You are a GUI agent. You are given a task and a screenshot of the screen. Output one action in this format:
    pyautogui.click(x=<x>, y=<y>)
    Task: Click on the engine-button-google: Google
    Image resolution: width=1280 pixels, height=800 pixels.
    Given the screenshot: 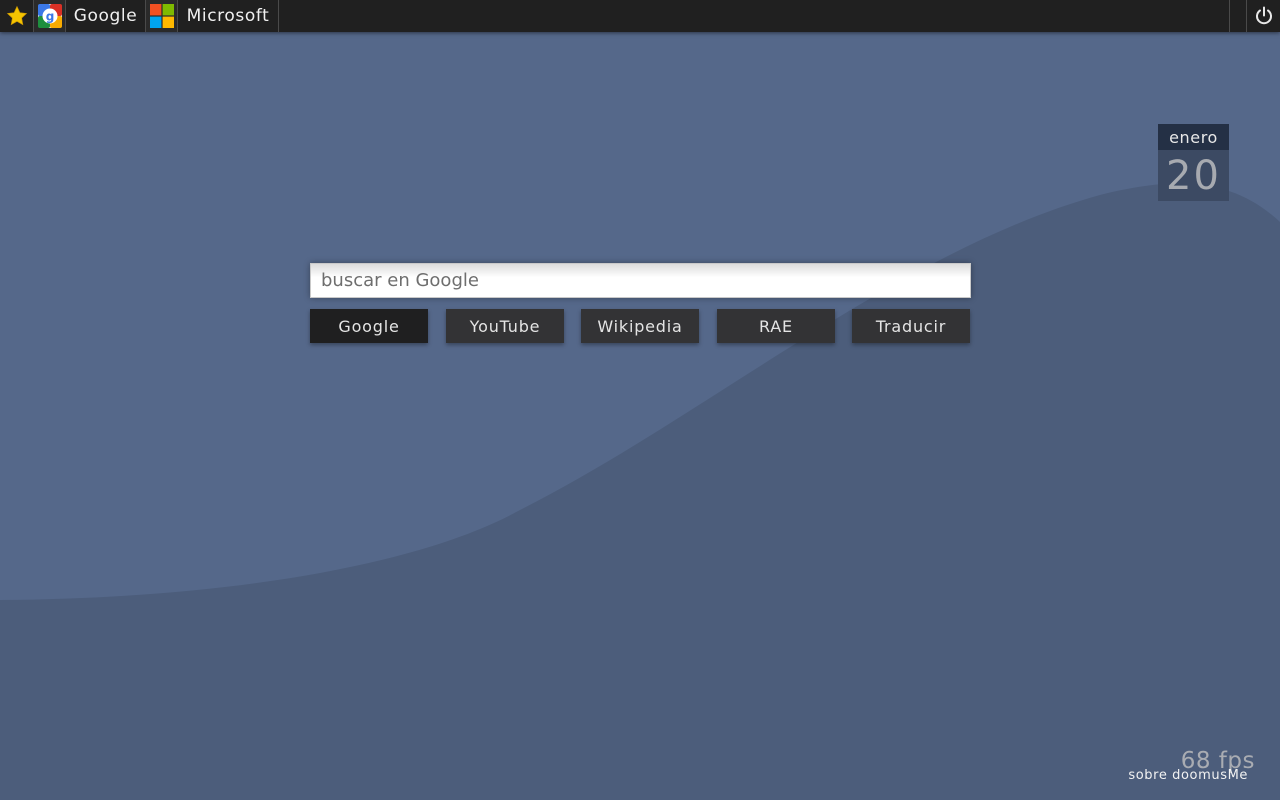 What is the action you would take?
    pyautogui.click(x=369, y=326)
    